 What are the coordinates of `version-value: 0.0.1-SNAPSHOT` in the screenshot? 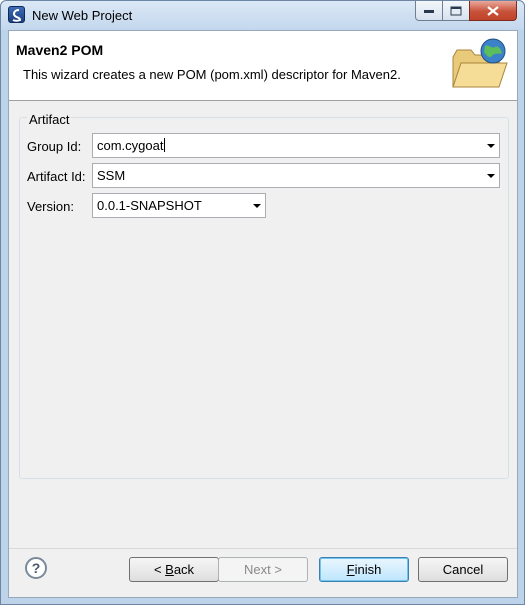 It's located at (149, 205).